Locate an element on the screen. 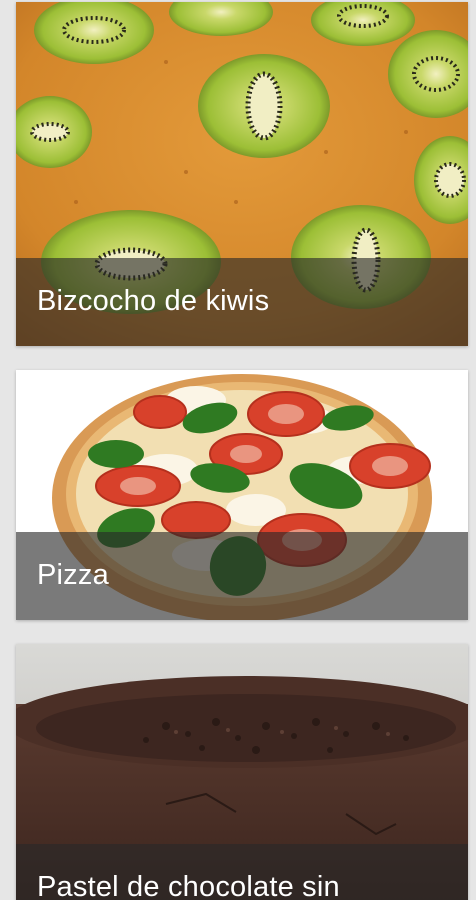  caption-overlay: Pastel de chocolate sin is located at coordinates (242, 872).